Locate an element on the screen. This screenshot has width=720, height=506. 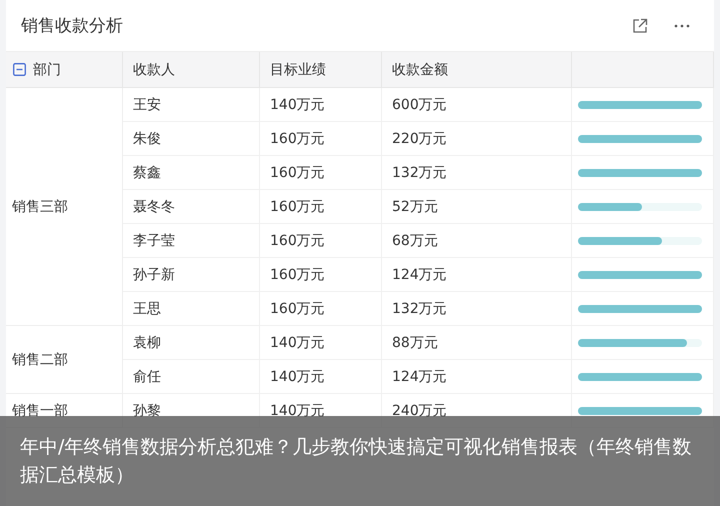
table-cell: 蔡鑫 is located at coordinates (147, 173).